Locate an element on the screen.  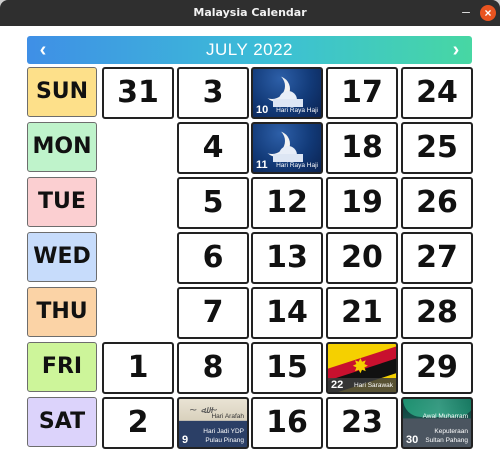
date-cell: 31 is located at coordinates (138, 93).